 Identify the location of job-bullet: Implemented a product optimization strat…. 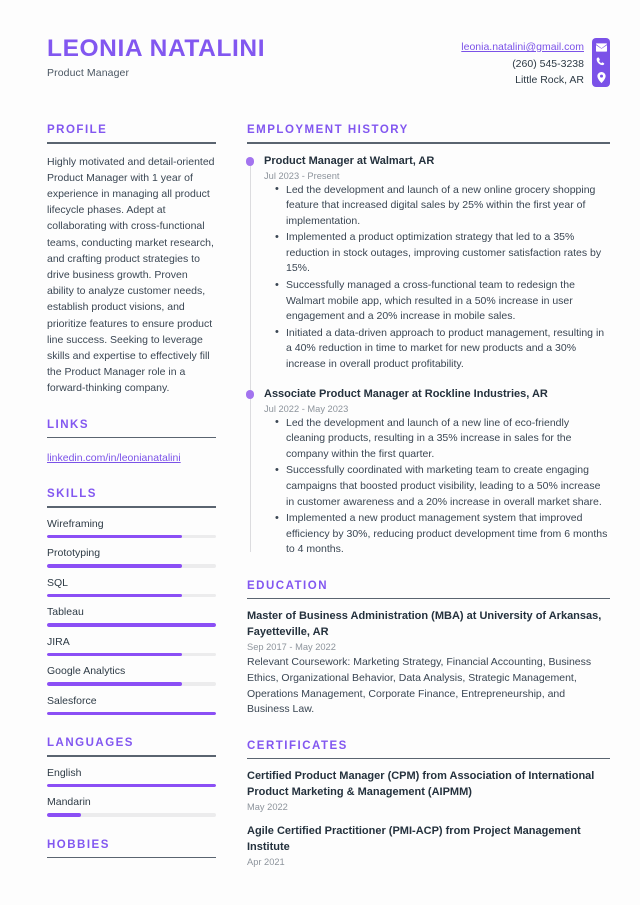
(442, 253).